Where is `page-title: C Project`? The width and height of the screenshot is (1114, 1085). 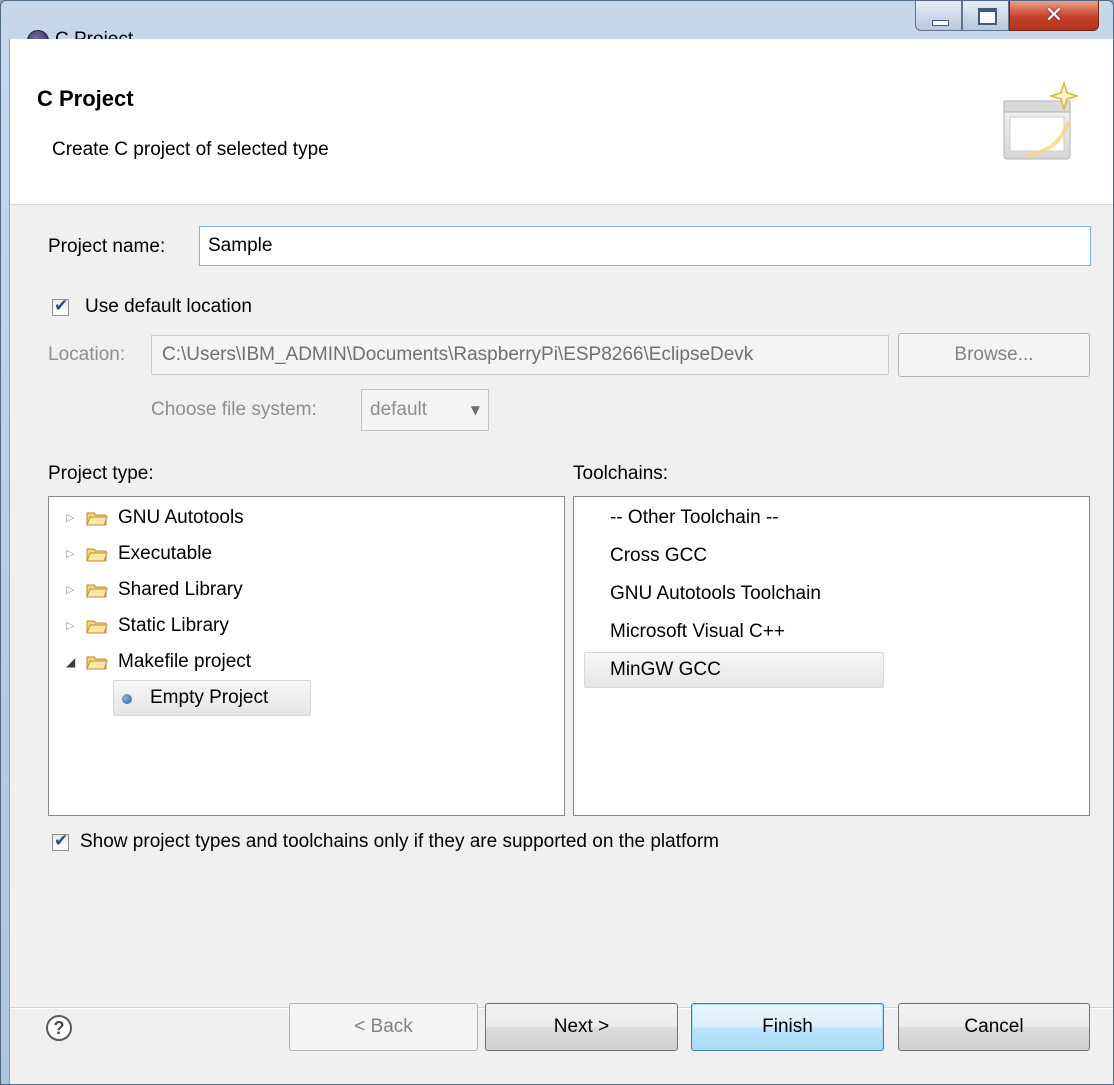
page-title: C Project is located at coordinates (85, 98).